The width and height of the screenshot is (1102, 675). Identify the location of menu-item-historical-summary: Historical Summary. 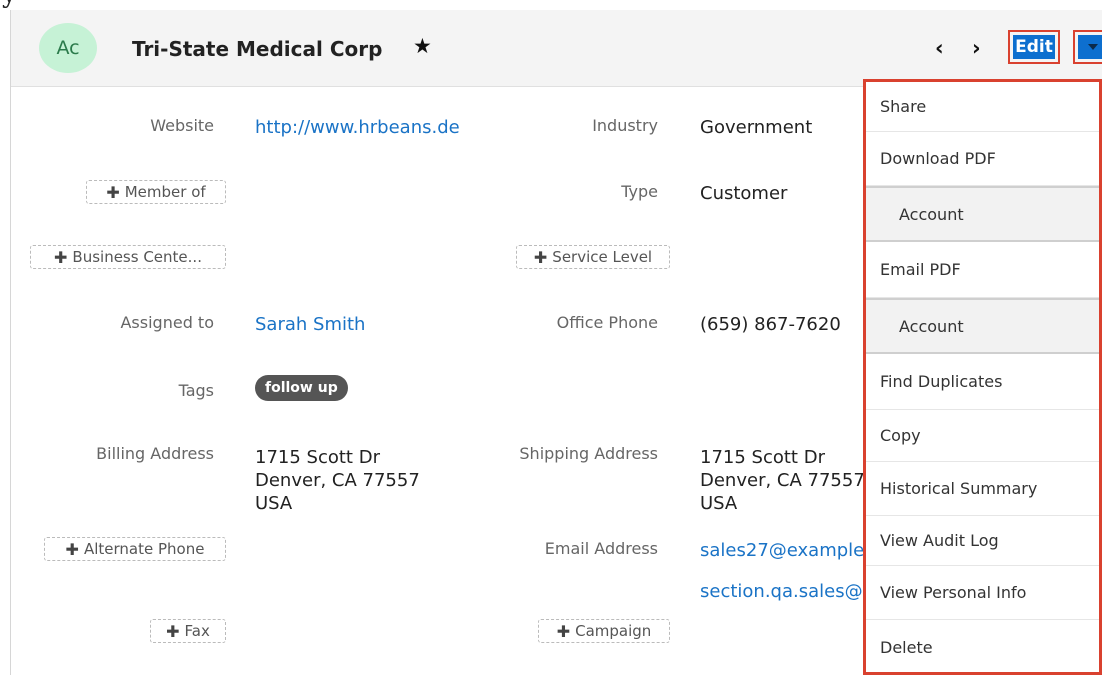
(982, 489).